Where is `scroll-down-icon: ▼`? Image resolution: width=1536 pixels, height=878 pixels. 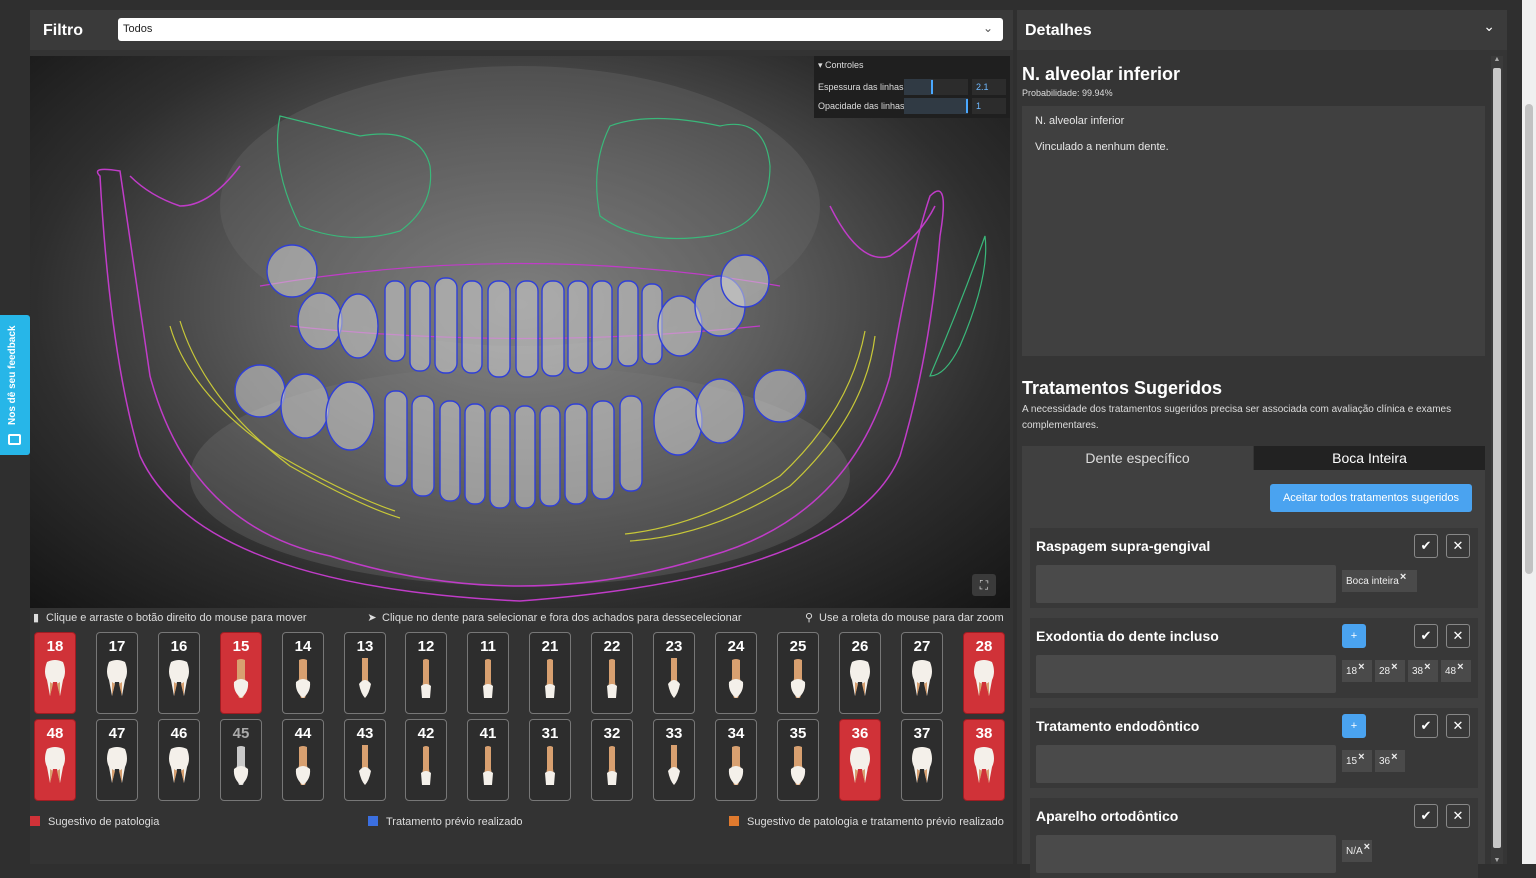
scroll-down-icon: ▼ is located at coordinates (1497, 860).